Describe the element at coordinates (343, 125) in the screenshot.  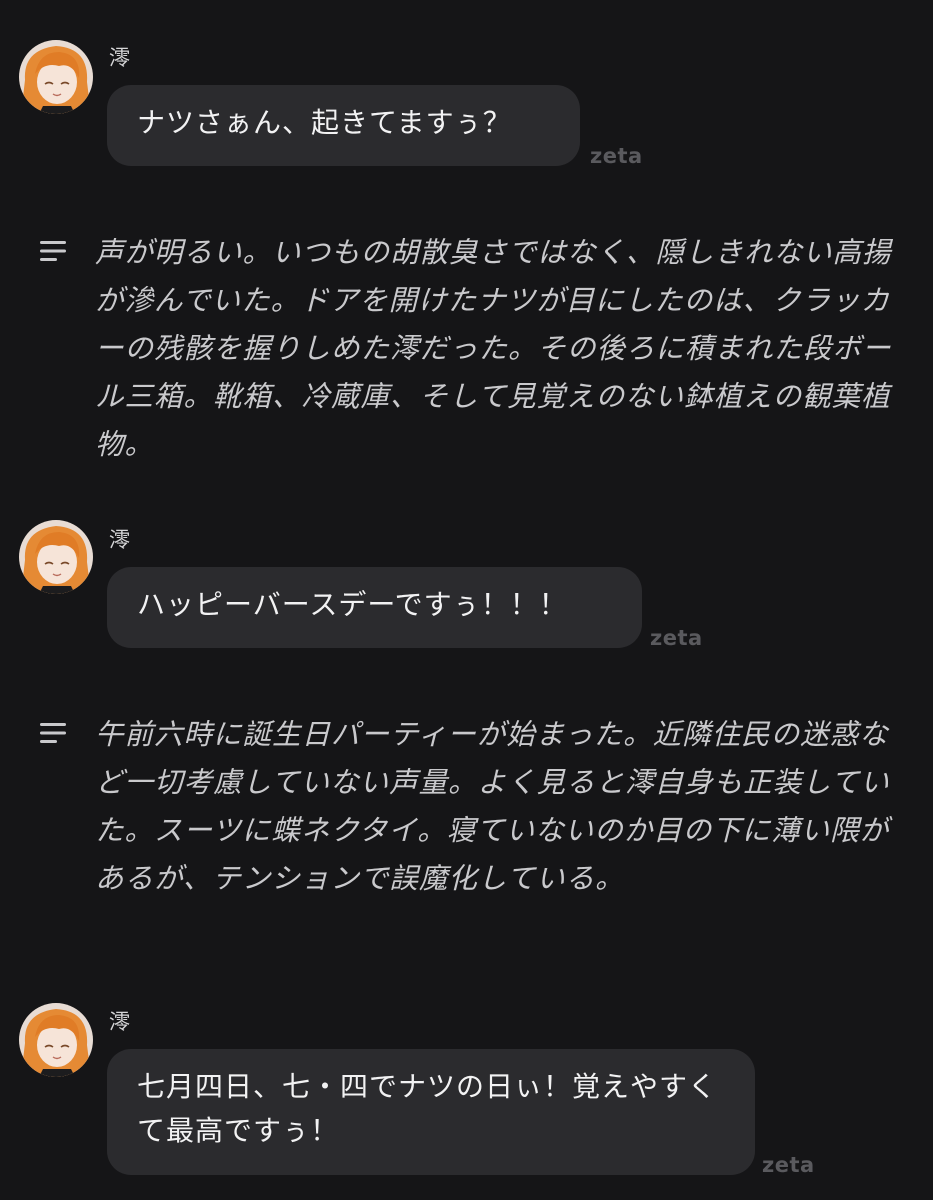
I see `message-bubble: ナツさぁん、起きてますぅ？` at that location.